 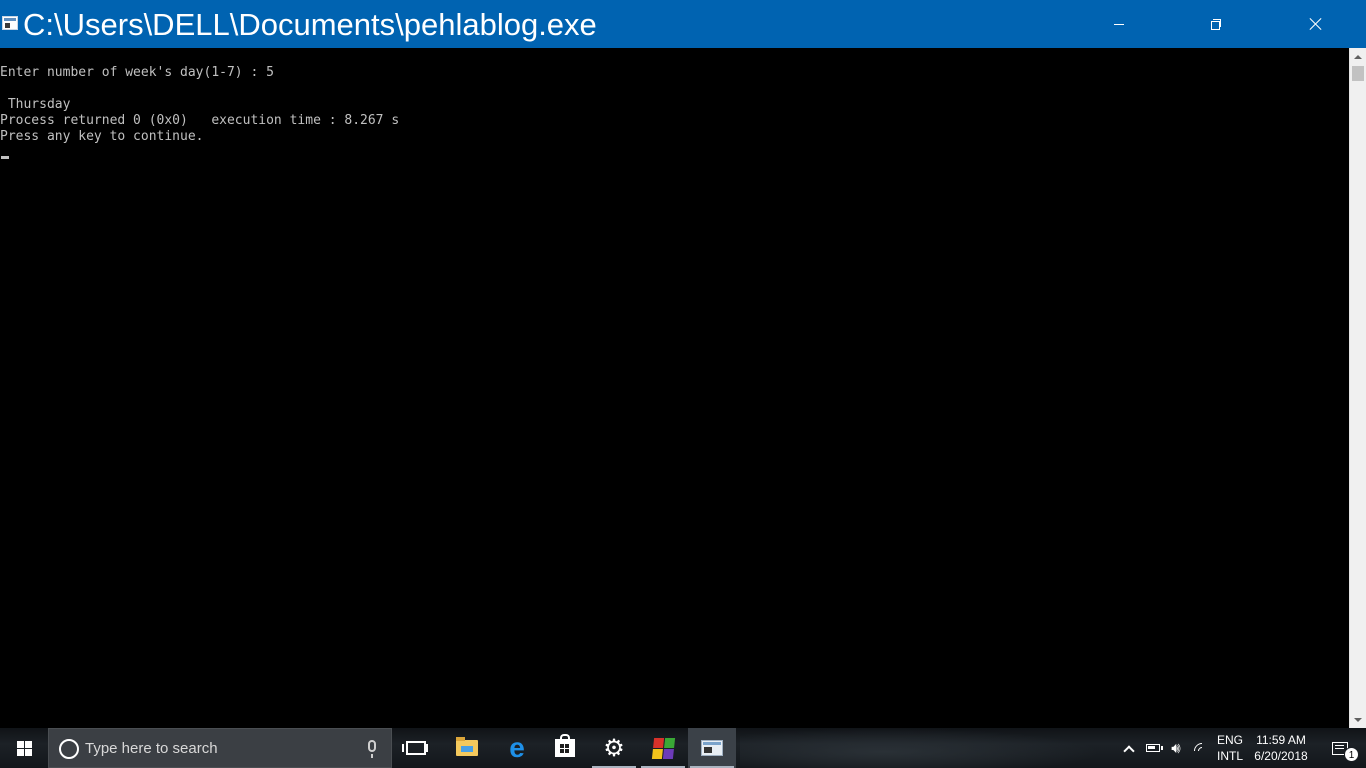 I want to click on window-title: C:\Users\DELL\Documents\pehlablog.exe, so click(x=310, y=24).